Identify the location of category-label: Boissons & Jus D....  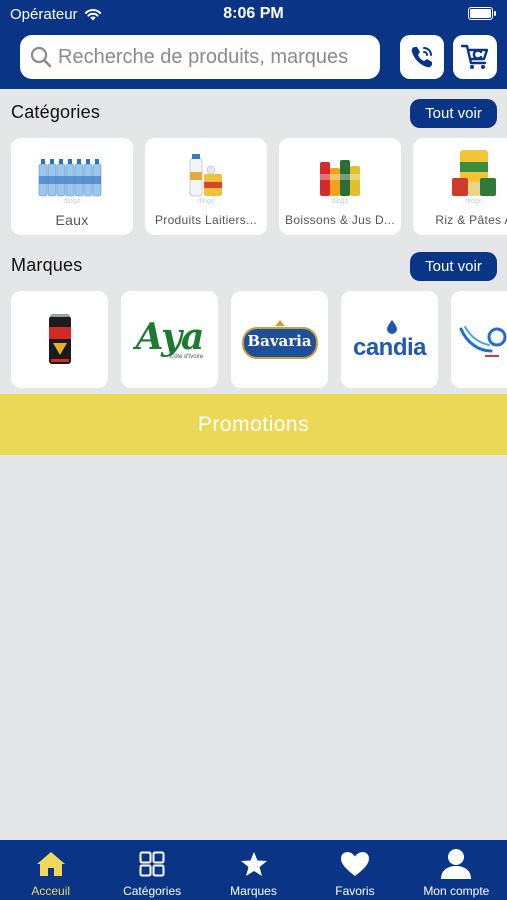
(340, 220).